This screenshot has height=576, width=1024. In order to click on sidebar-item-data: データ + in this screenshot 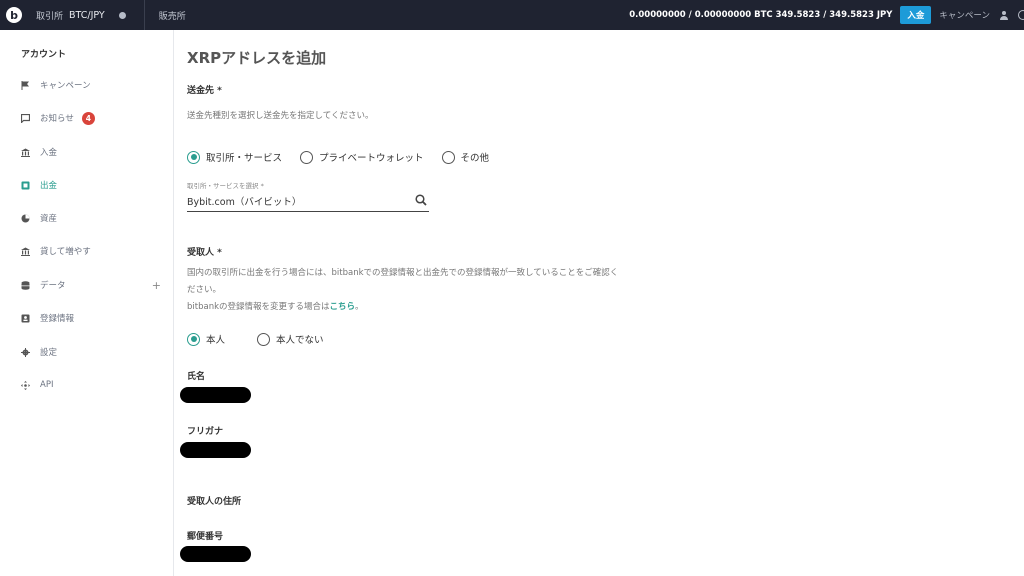, I will do `click(96, 285)`.